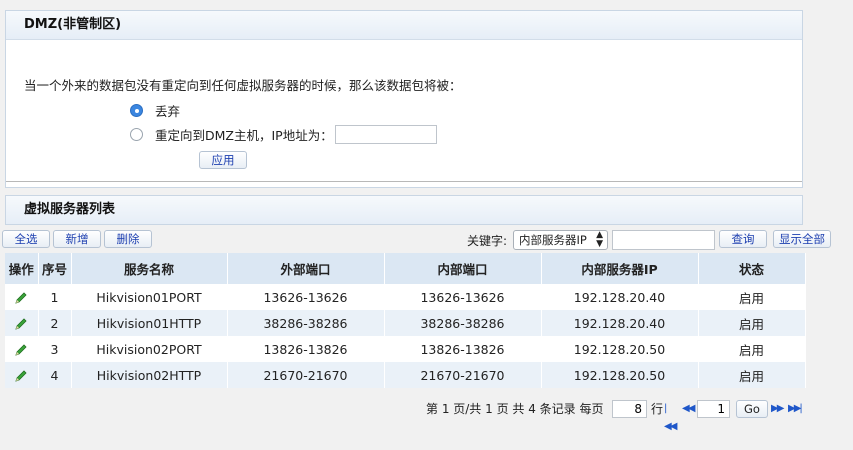  I want to click on row-service-name: Hikvision02HTTP, so click(149, 375).